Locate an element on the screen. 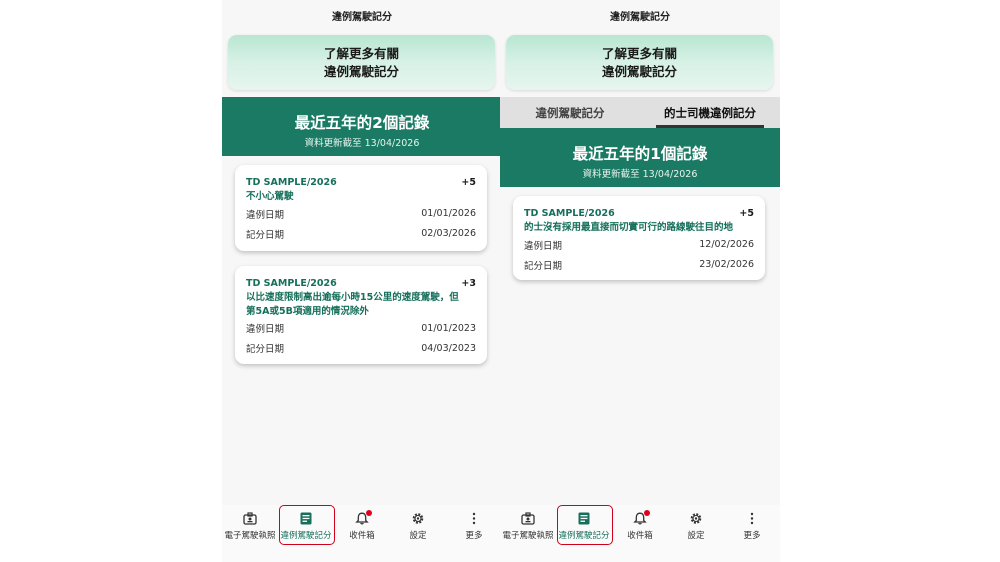  tab-taxi-driver-offence-points: 的士司機違例記分 is located at coordinates (710, 112).